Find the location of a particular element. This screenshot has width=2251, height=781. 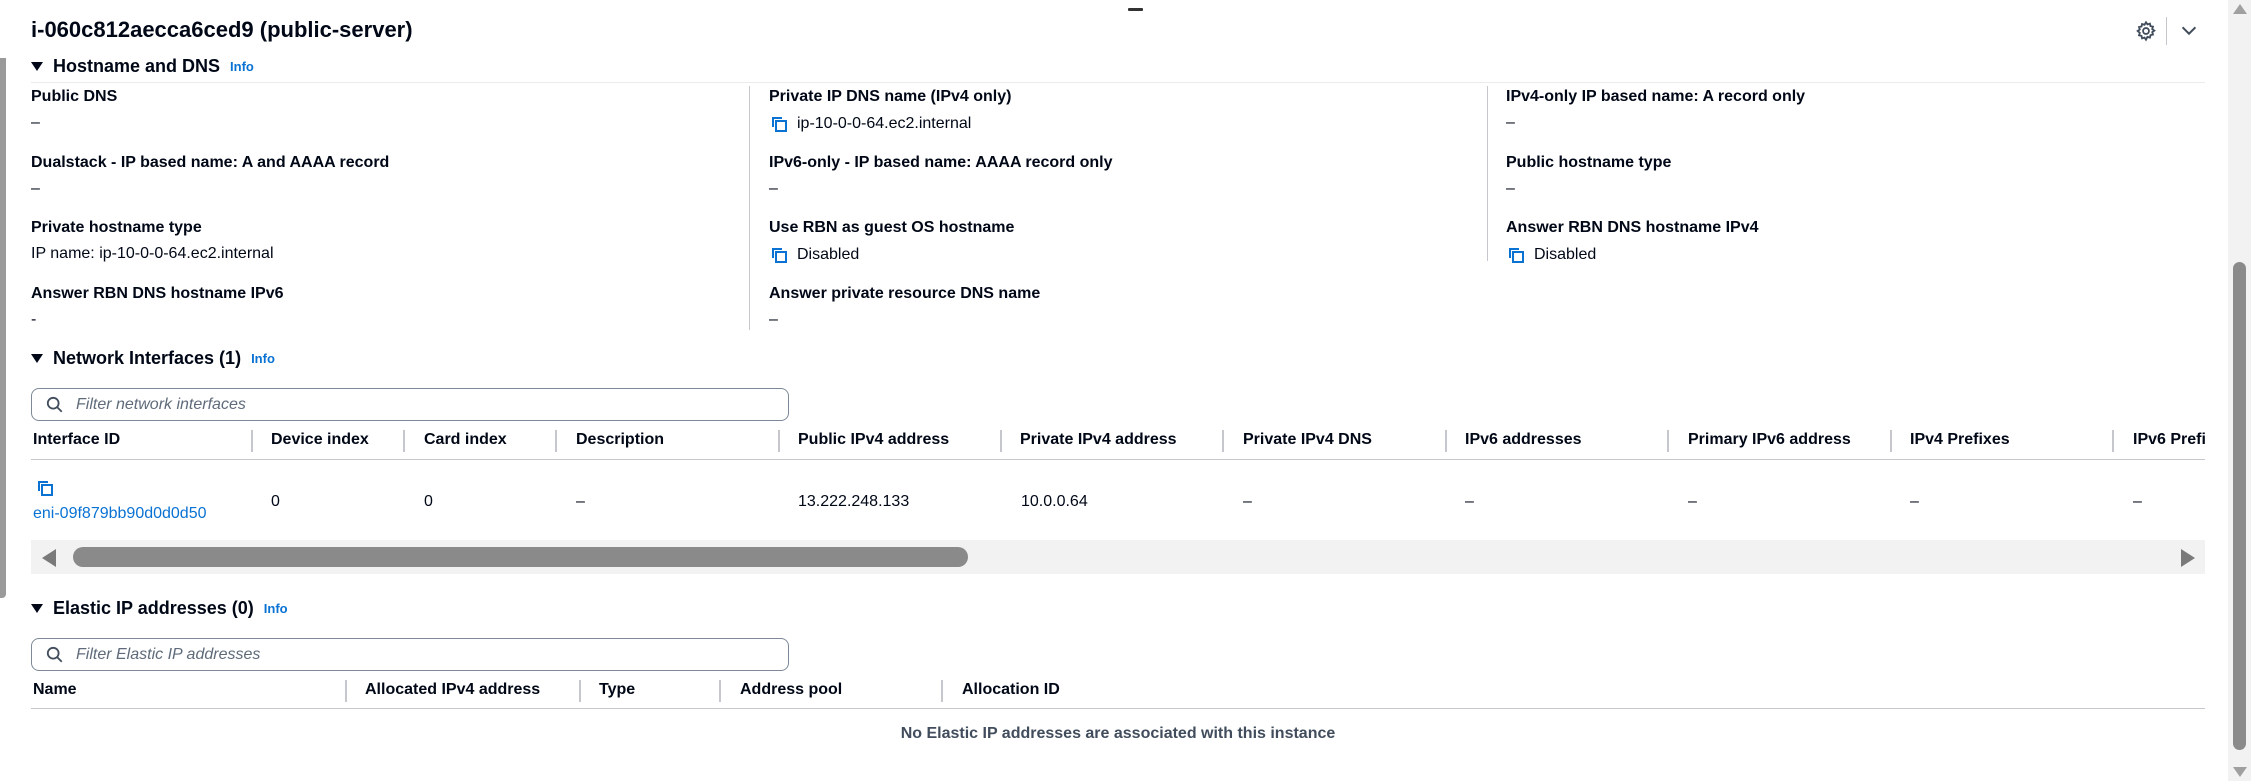

column-header: Description is located at coordinates (620, 440).